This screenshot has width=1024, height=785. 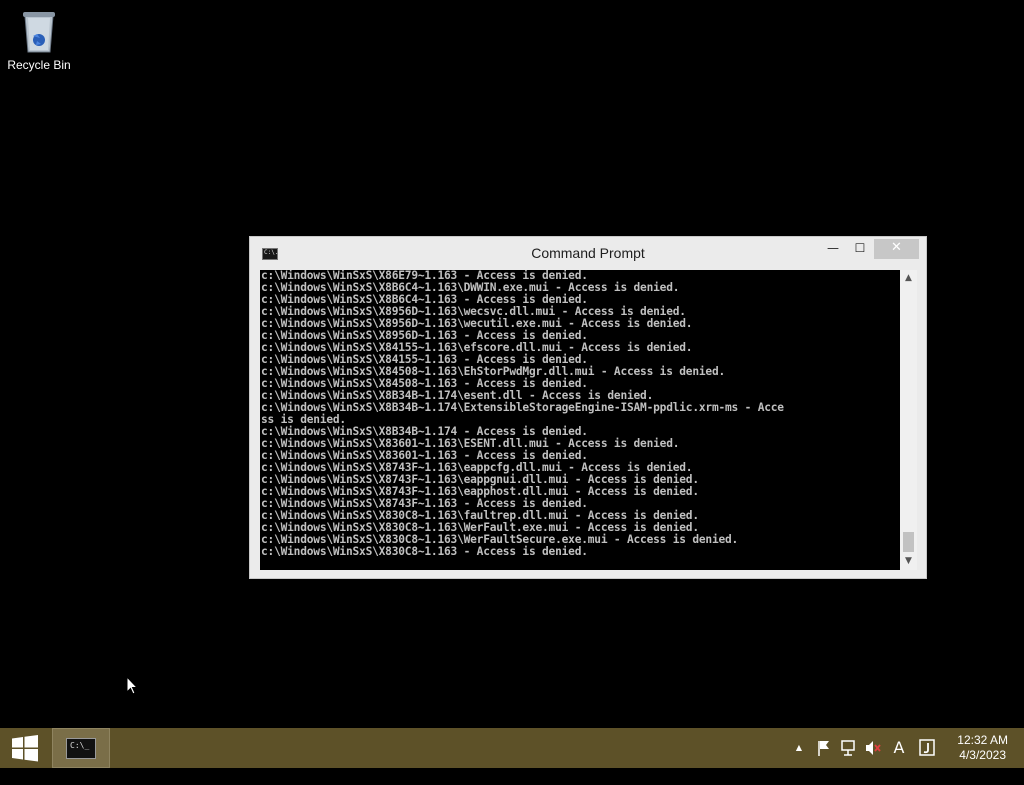 I want to click on recycle-bin-label: Recycle Bin, so click(x=39, y=65).